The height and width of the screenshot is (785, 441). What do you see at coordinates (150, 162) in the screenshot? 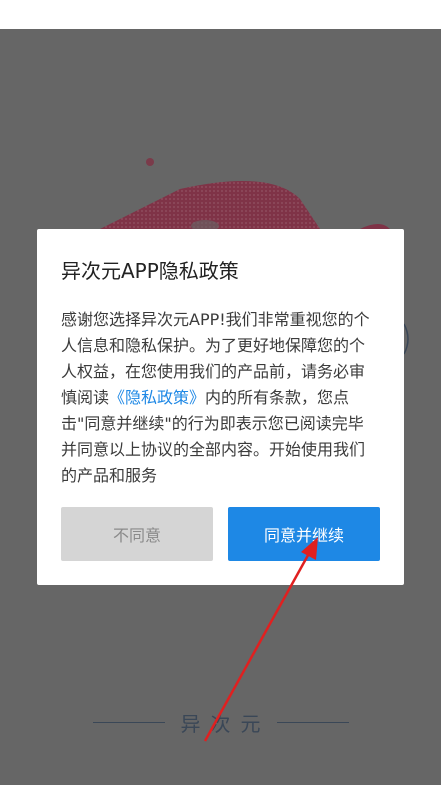
I see `decor-dot` at bounding box center [150, 162].